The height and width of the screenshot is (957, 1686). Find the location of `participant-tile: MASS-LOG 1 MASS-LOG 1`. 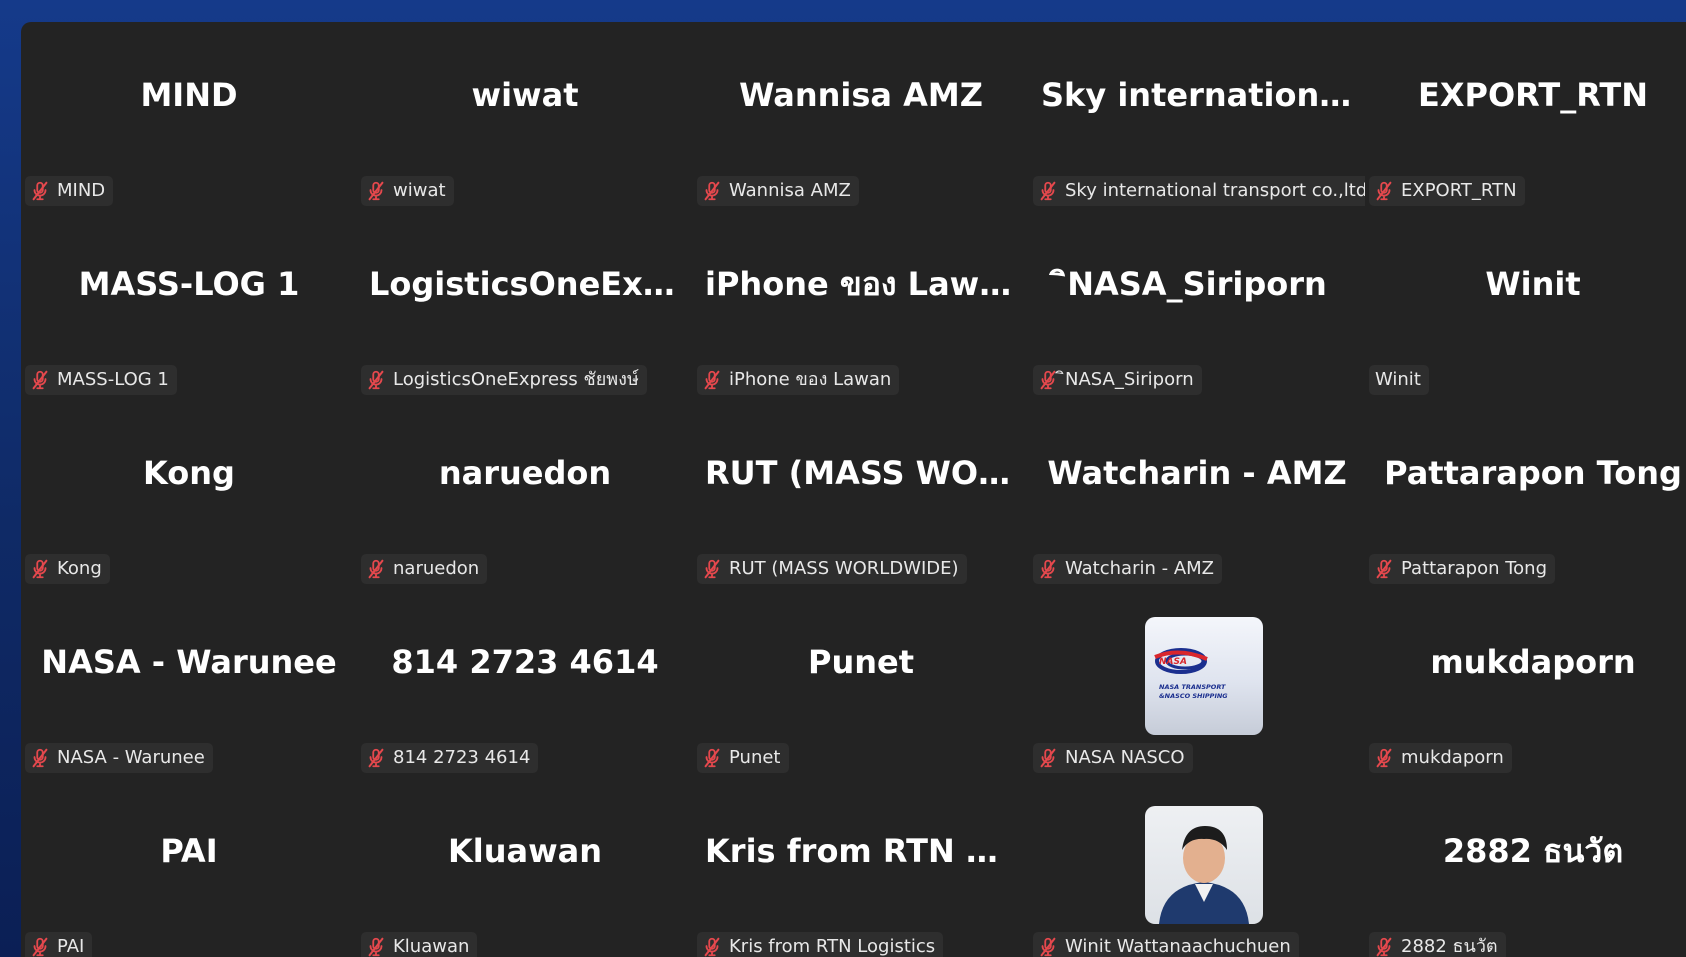

participant-tile: MASS-LOG 1 MASS-LOG 1 is located at coordinates (189, 305).